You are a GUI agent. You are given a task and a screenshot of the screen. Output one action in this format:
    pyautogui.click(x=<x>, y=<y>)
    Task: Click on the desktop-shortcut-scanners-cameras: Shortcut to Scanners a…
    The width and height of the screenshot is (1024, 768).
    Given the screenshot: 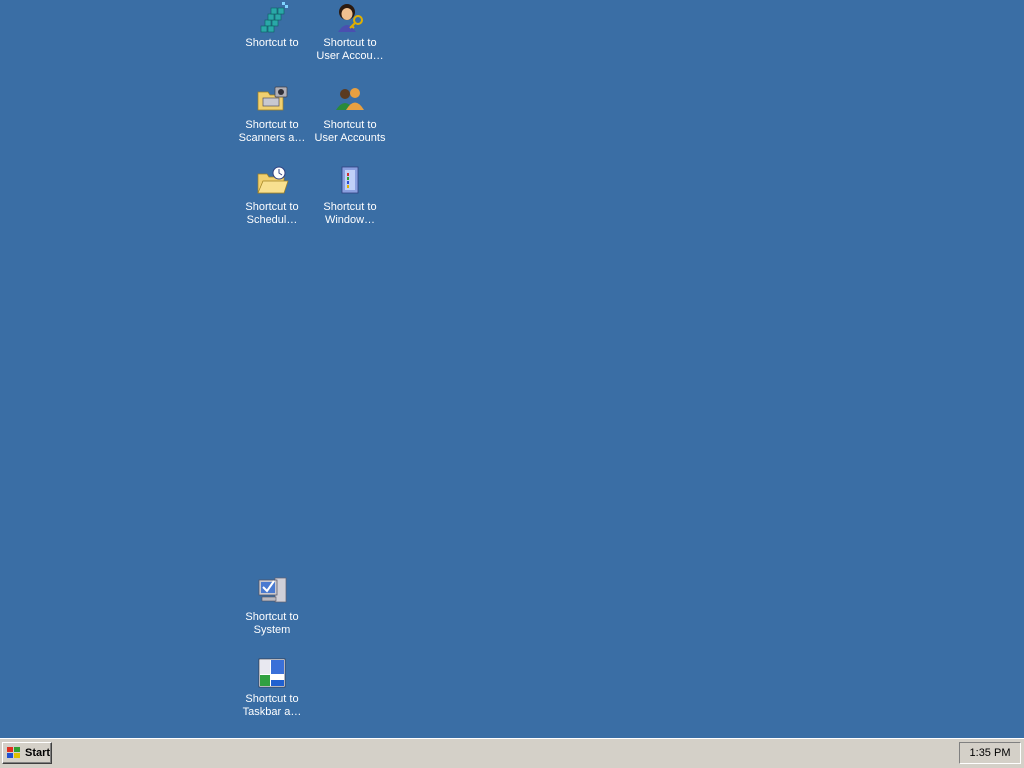 What is the action you would take?
    pyautogui.click(x=272, y=113)
    